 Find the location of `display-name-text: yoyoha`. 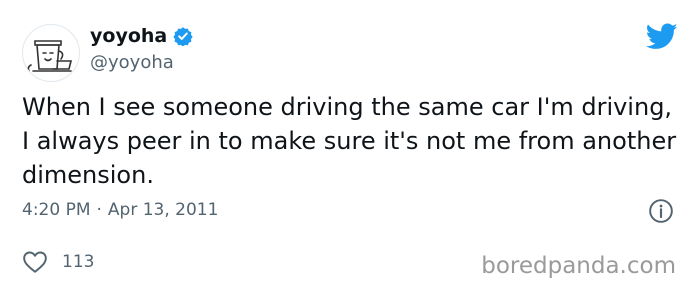

display-name-text: yoyoha is located at coordinates (128, 36).